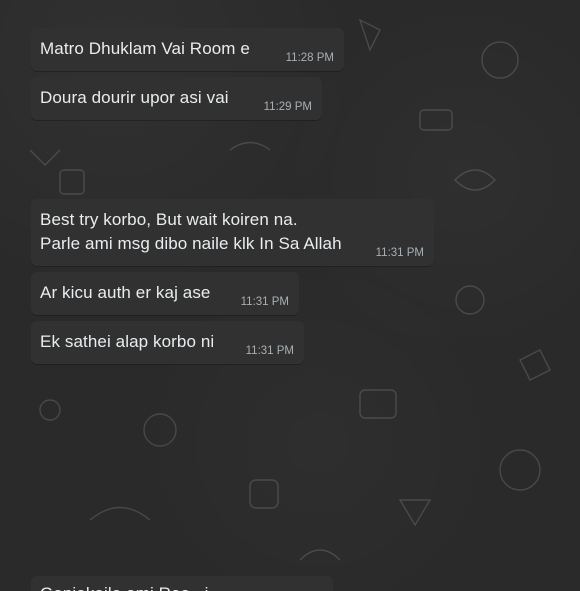 The width and height of the screenshot is (580, 591). I want to click on message-bubble-5: Ek sathei alap korbo ni 11:31 PM, so click(167, 342).